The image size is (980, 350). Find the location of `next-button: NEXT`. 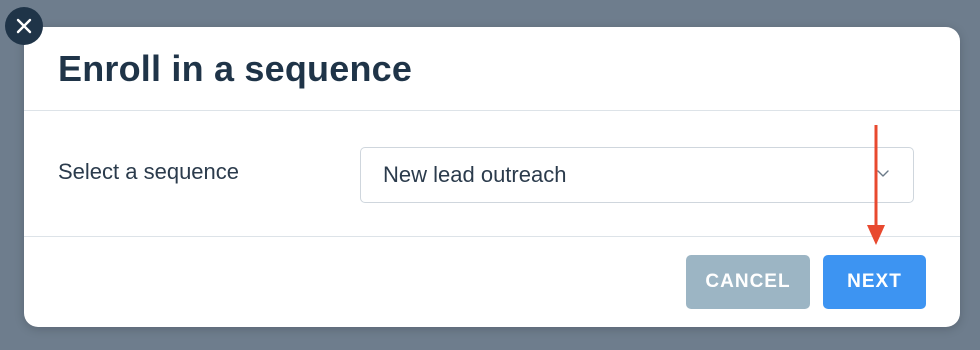

next-button: NEXT is located at coordinates (874, 282).